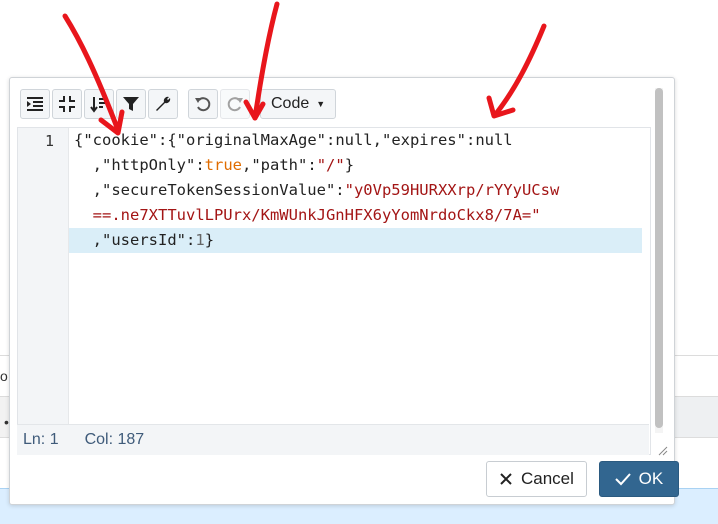  I want to click on format-indent-button, so click(35, 104).